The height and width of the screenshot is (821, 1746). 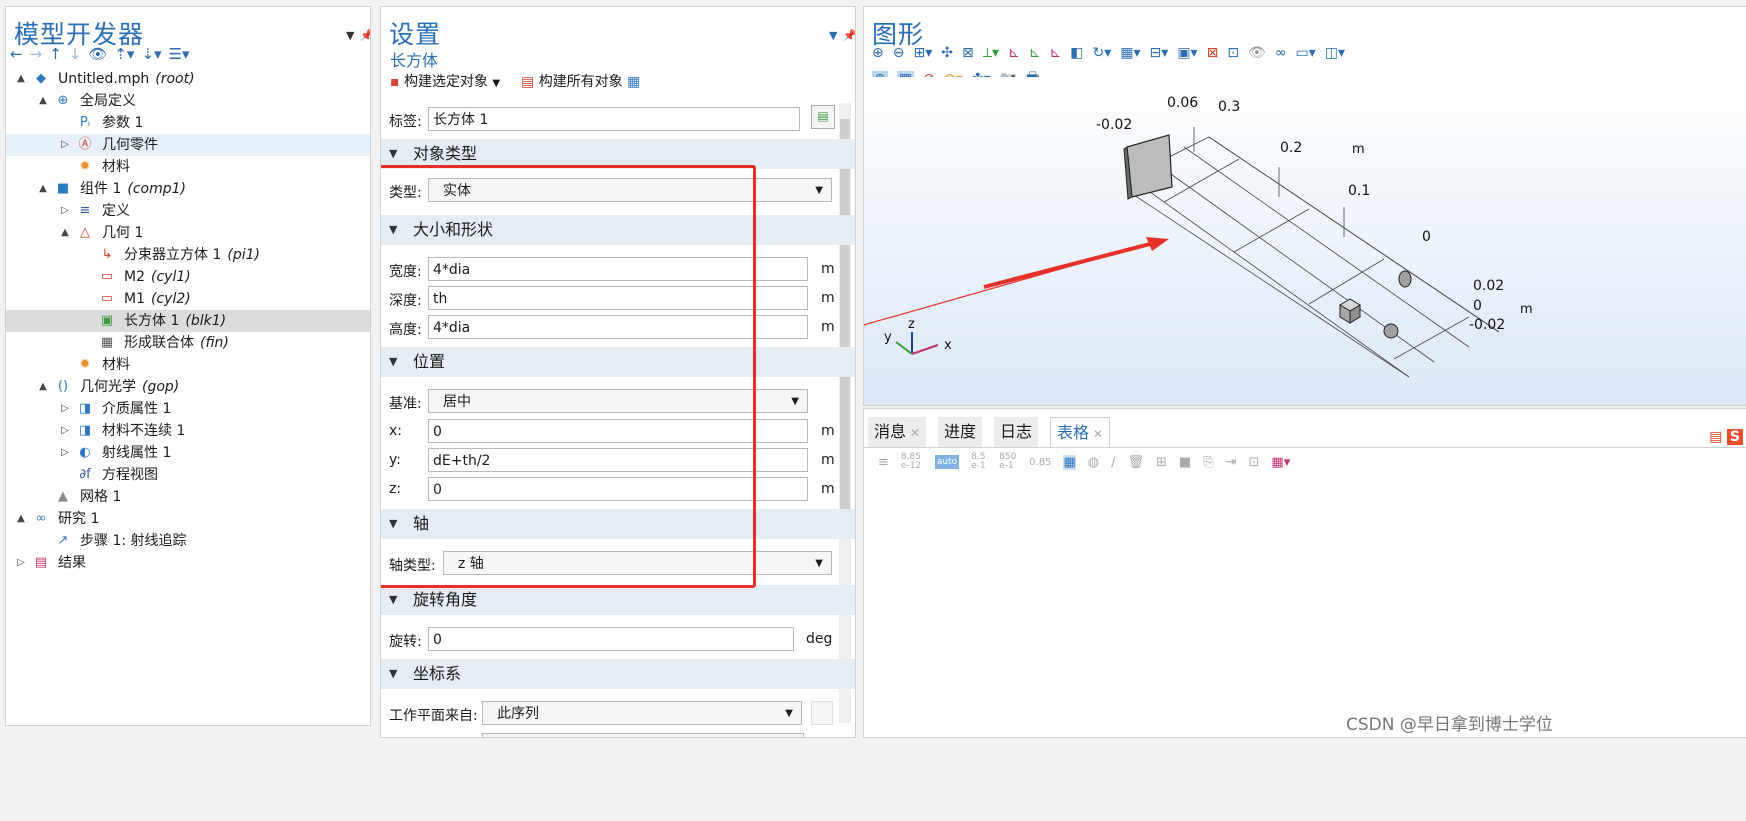 What do you see at coordinates (188, 123) in the screenshot?
I see `tree-item-parameters-1: Pᵢ 参数 1` at bounding box center [188, 123].